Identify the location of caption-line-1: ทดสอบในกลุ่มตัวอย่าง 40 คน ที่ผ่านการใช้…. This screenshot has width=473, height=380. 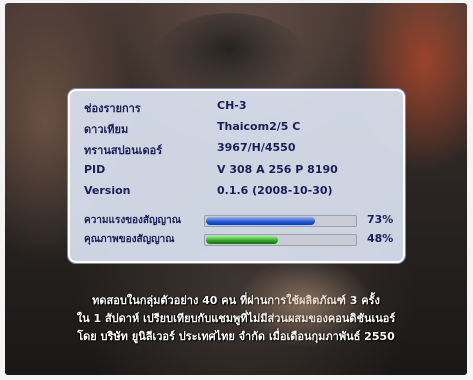
(236, 300).